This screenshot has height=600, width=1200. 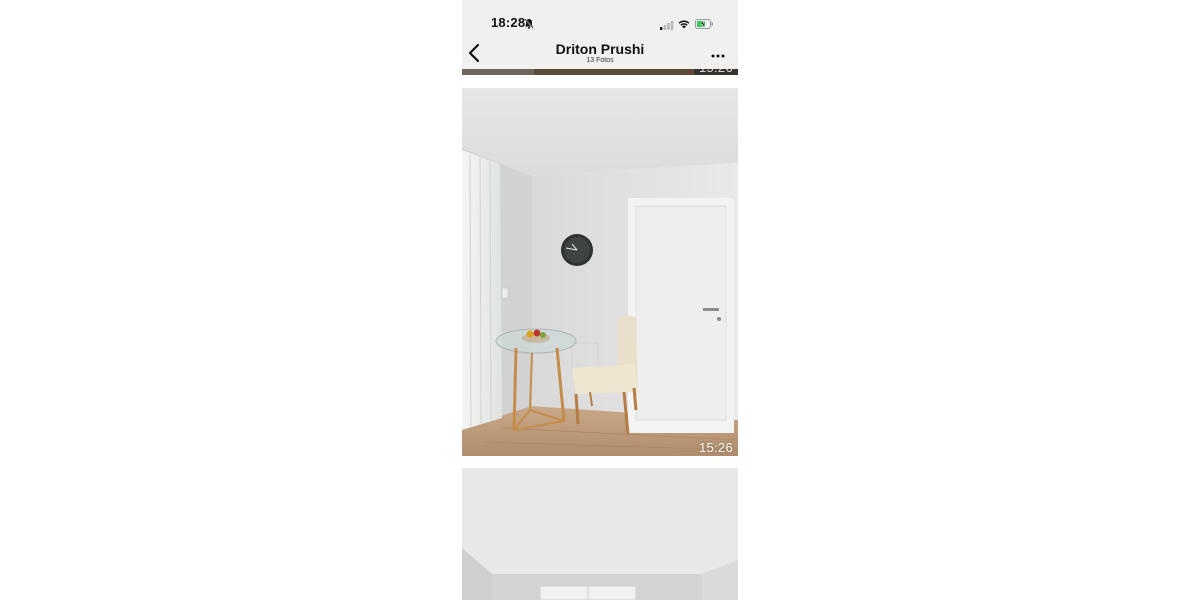 What do you see at coordinates (600, 49) in the screenshot?
I see `chat-title: Driton Prushi` at bounding box center [600, 49].